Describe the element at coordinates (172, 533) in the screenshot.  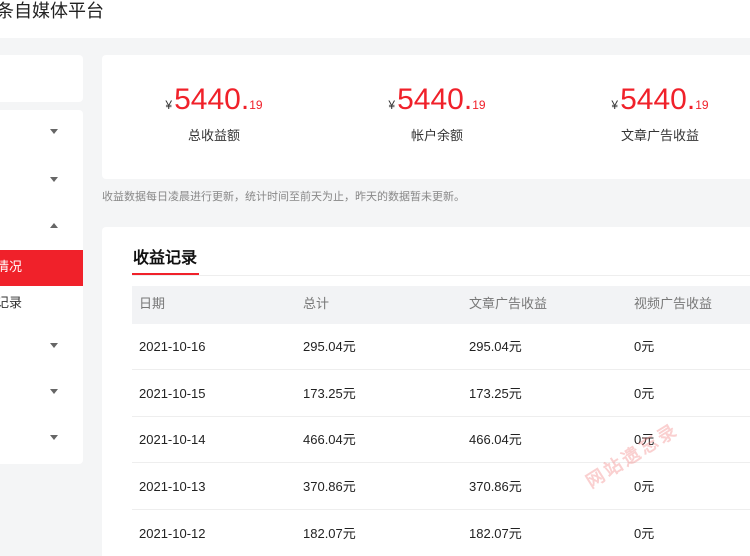
I see `cell-date: 2021-10-12` at that location.